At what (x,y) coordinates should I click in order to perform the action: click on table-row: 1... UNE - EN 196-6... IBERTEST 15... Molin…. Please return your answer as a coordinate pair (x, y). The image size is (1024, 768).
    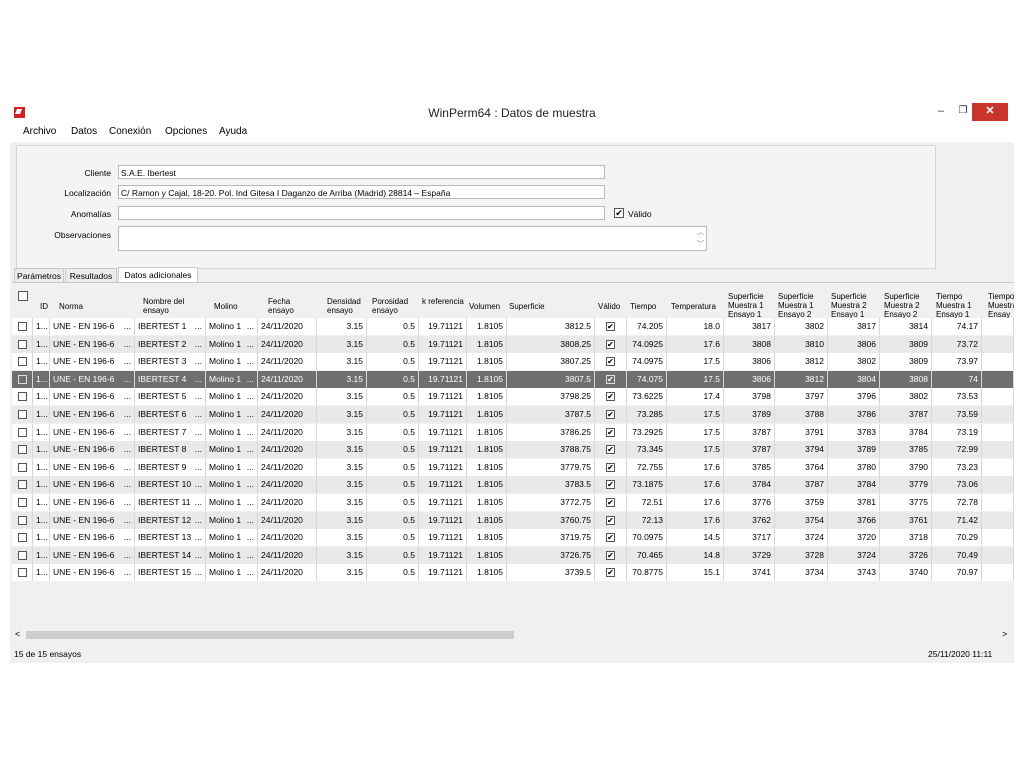
    Looking at the image, I should click on (513, 573).